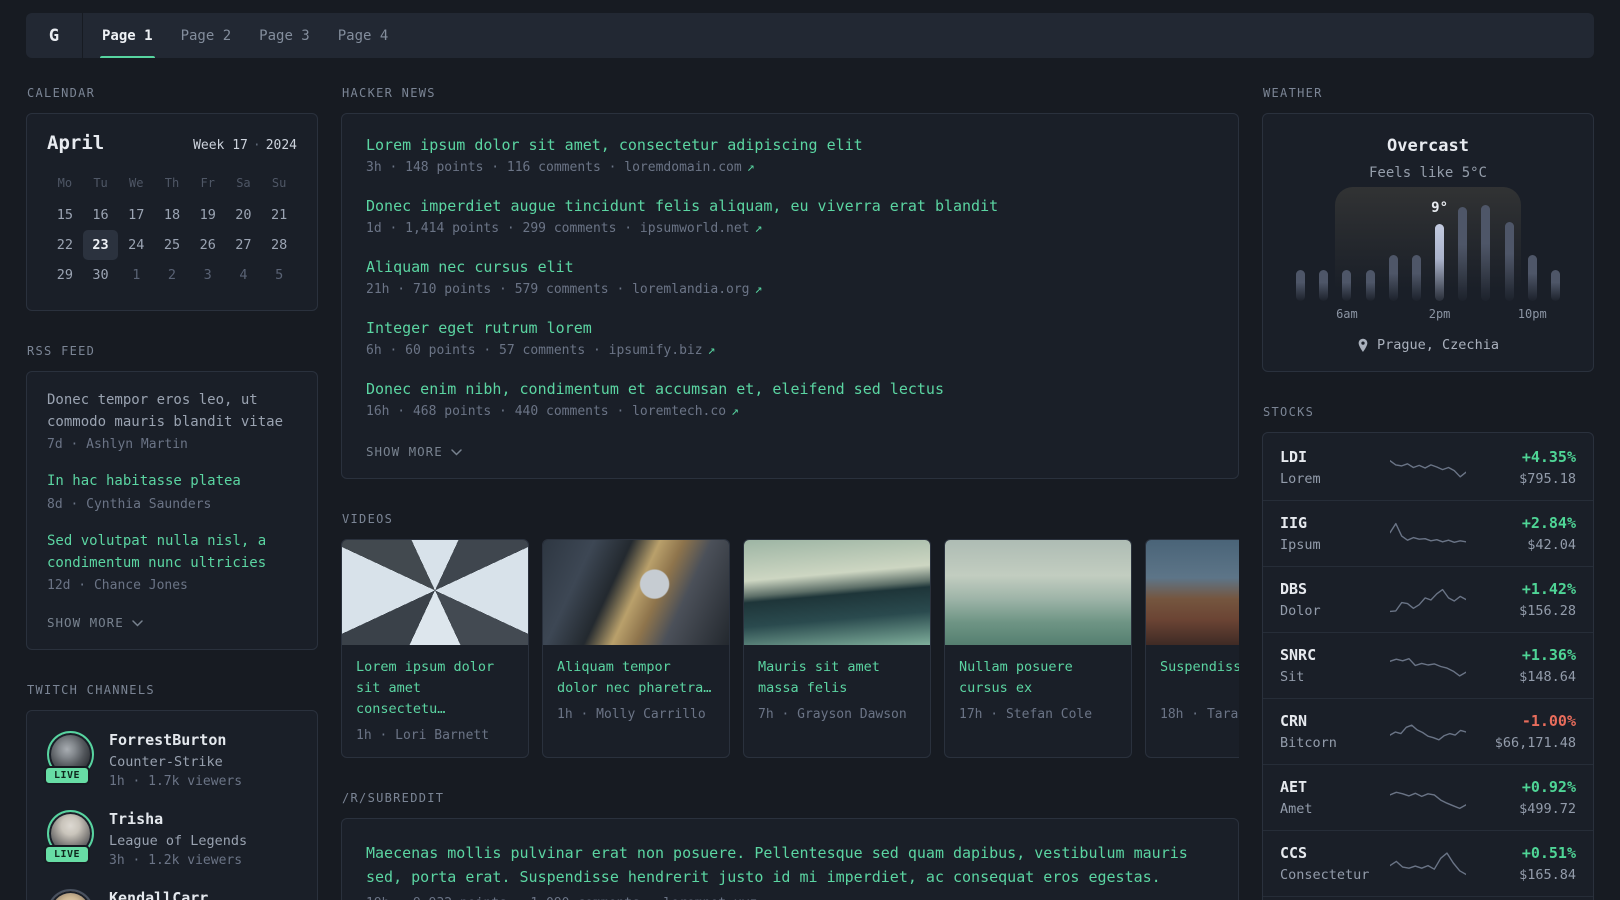  Describe the element at coordinates (1038, 678) in the screenshot. I see `video-title: Nullam posuere cursus ex` at that location.